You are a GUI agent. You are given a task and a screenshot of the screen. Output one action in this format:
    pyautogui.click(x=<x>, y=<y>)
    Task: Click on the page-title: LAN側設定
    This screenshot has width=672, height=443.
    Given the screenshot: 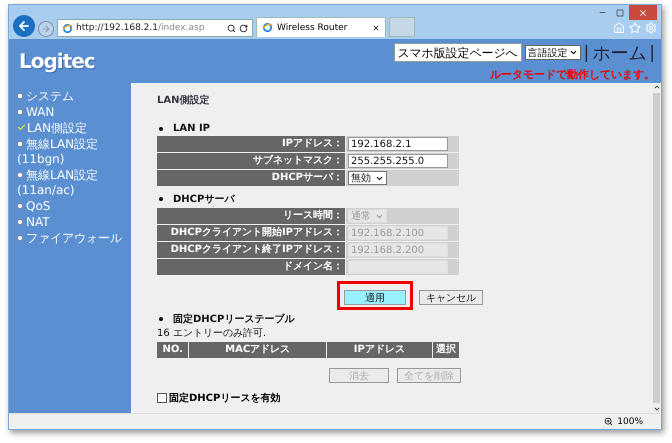 What is the action you would take?
    pyautogui.click(x=183, y=100)
    